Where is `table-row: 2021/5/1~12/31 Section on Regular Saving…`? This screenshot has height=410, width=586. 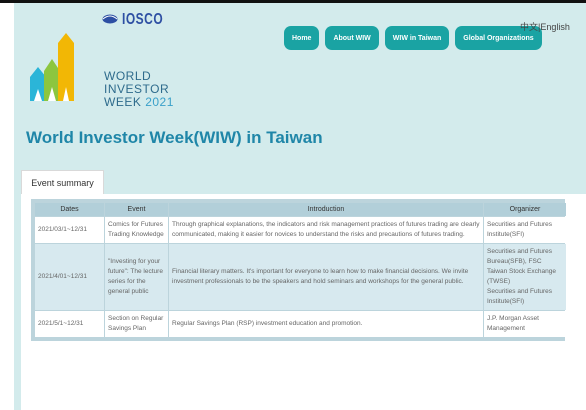
table-row: 2021/5/1~12/31 Section on Regular Saving… is located at coordinates (300, 324).